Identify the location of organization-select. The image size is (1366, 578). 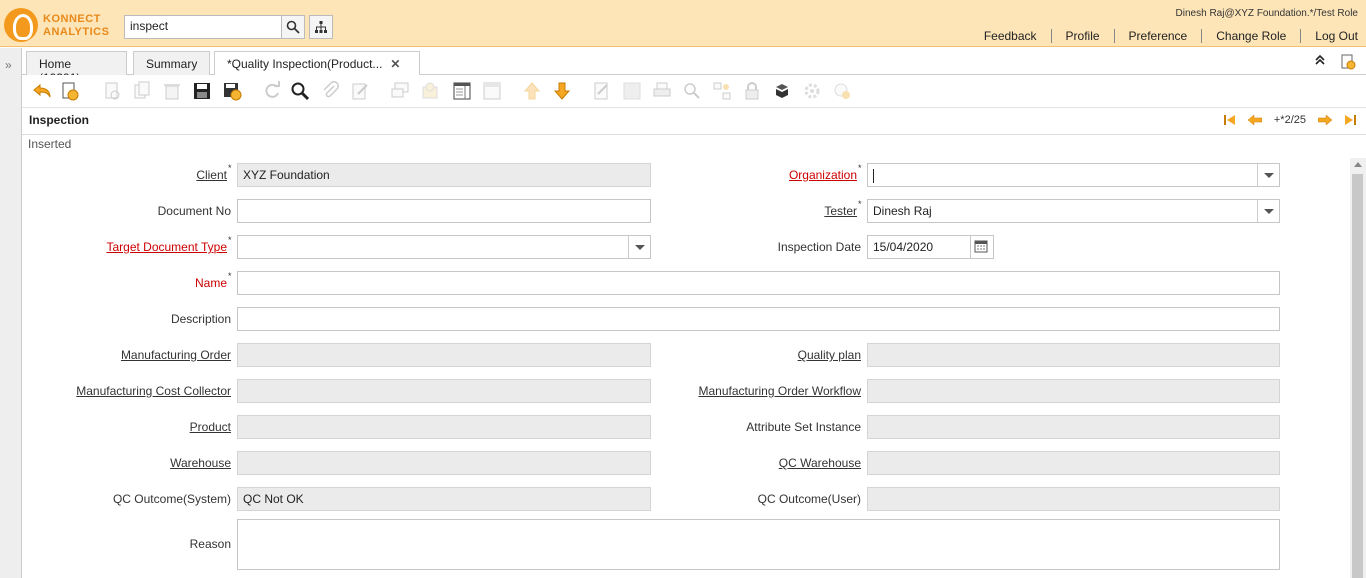
(1073, 175).